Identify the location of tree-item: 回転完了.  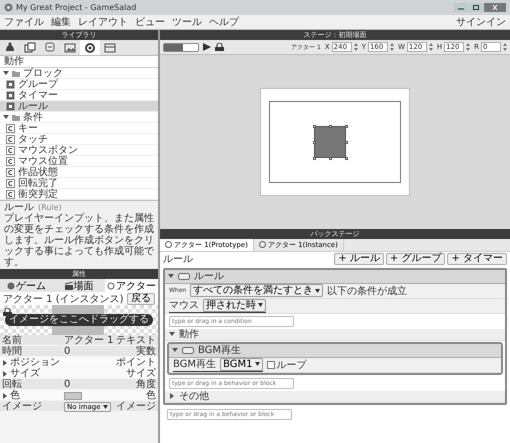
(79, 183).